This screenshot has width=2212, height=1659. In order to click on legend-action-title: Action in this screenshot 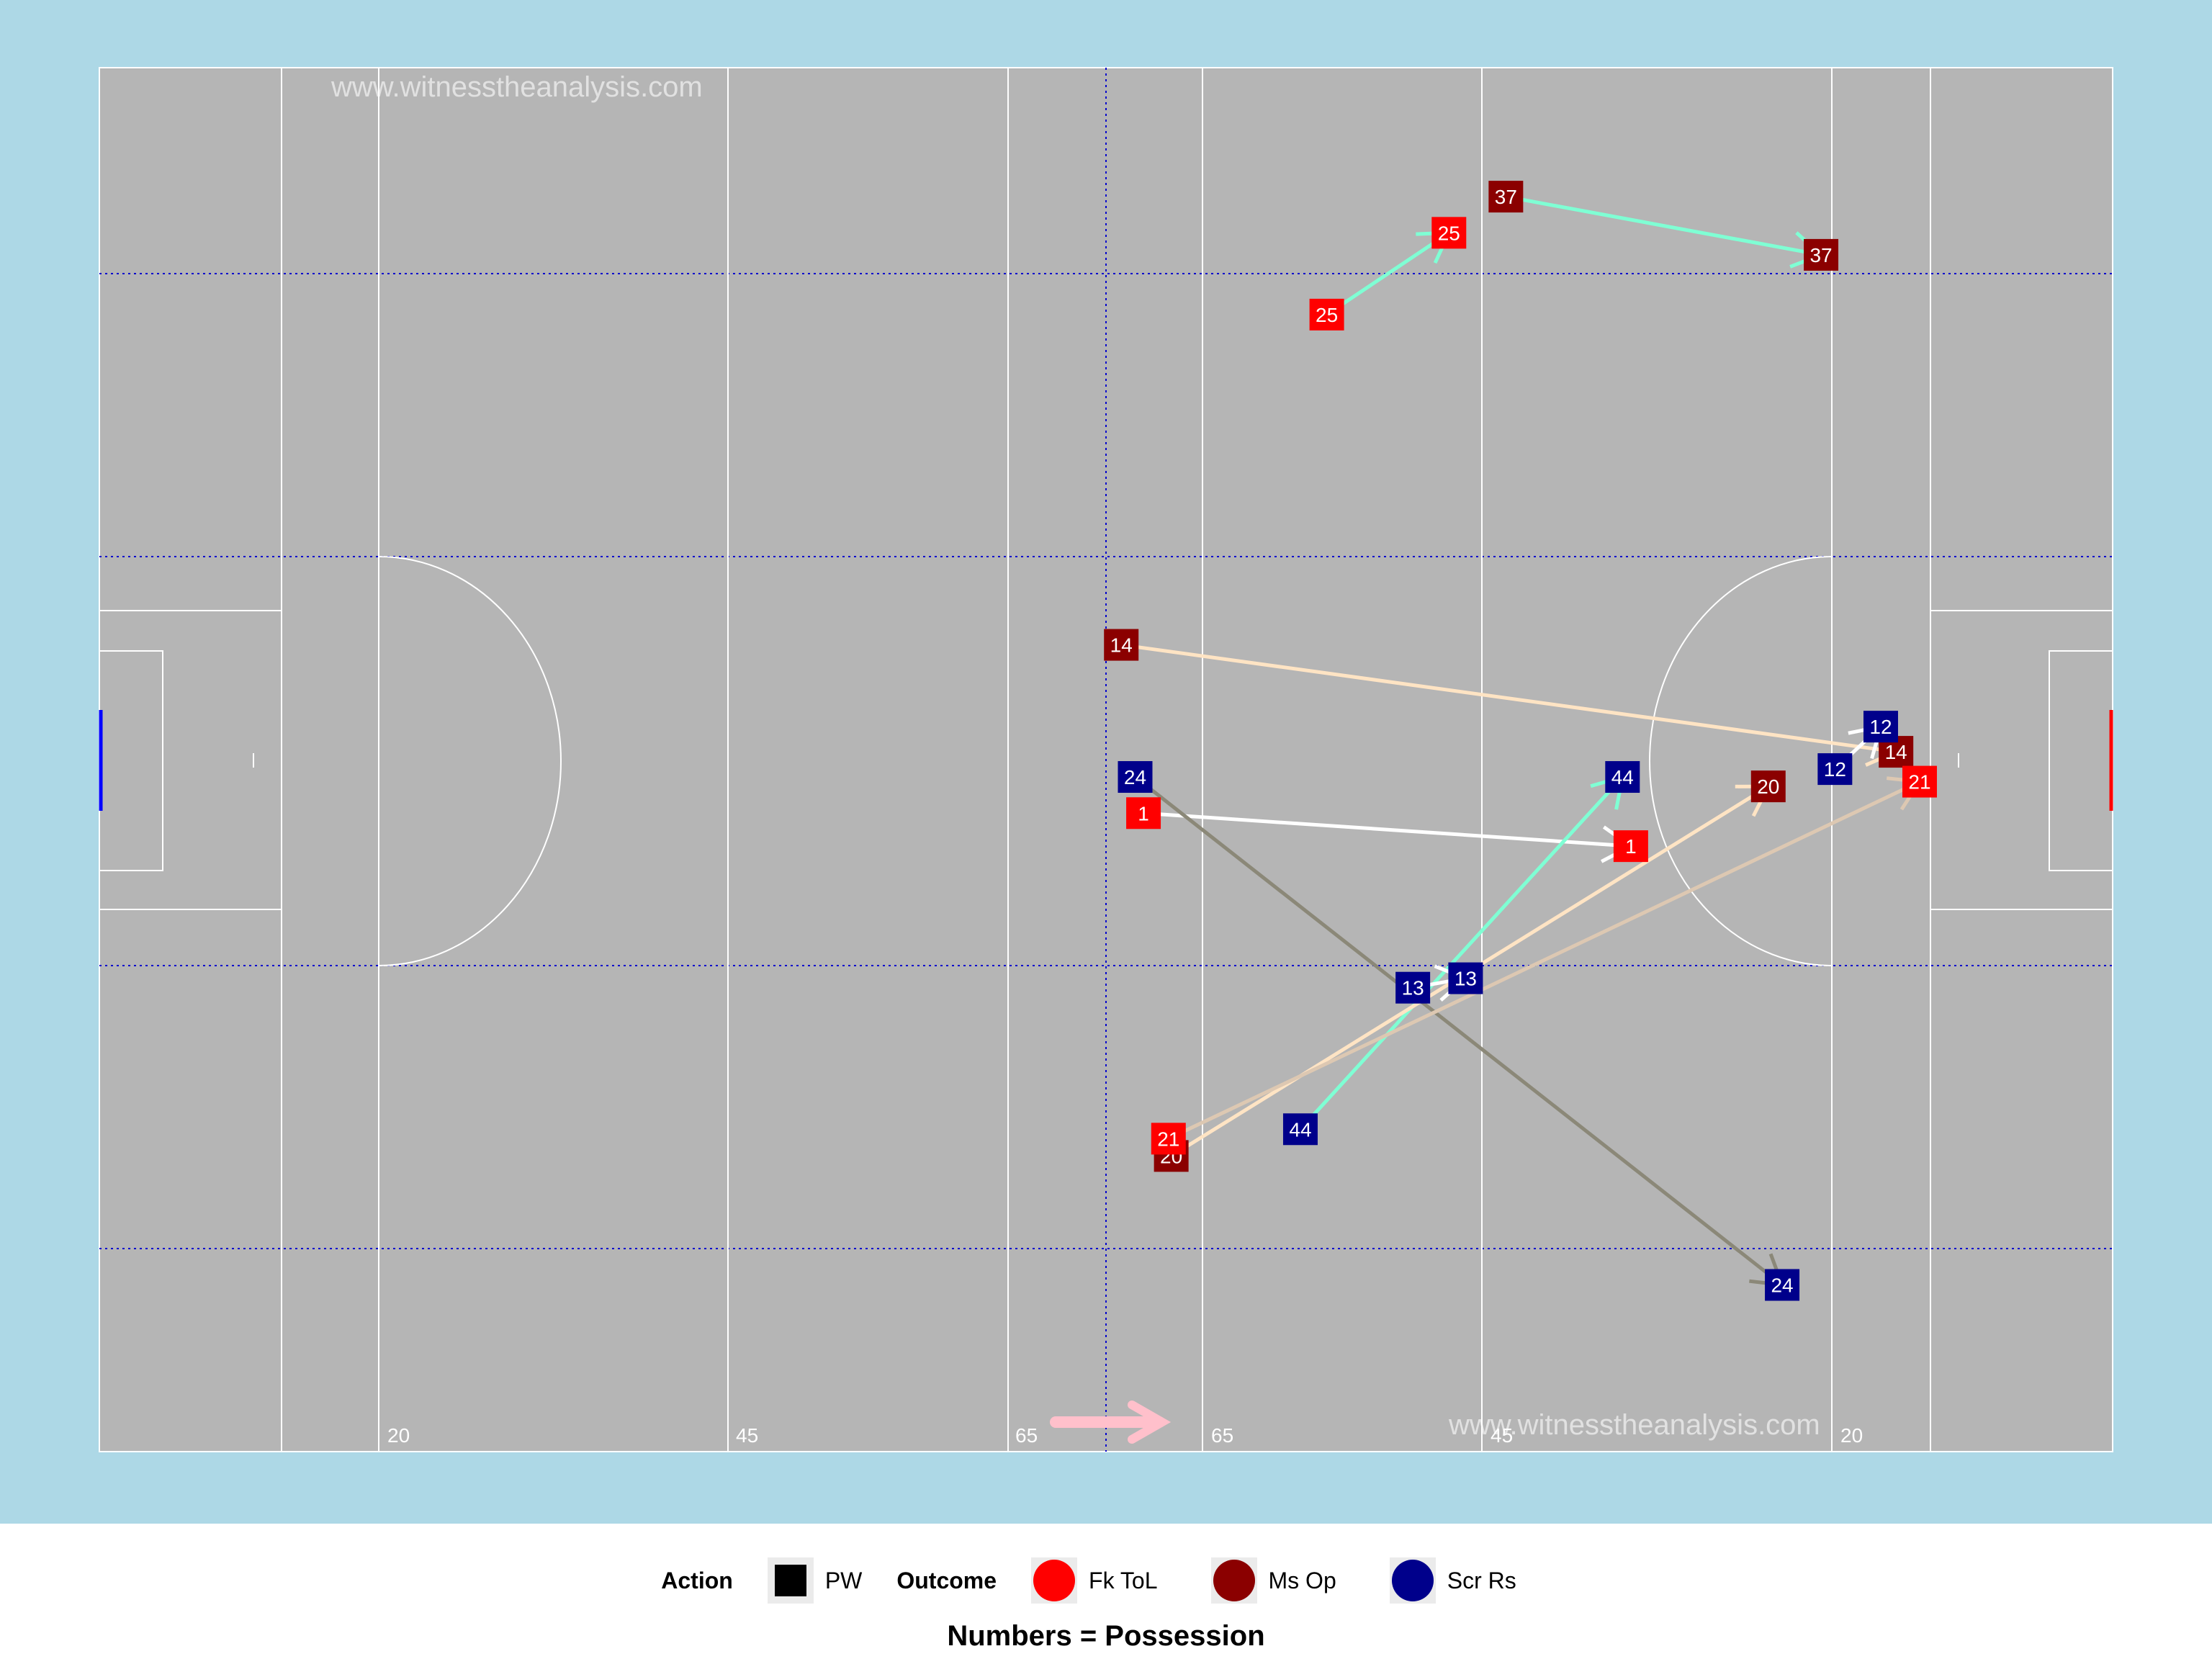, I will do `click(697, 1580)`.